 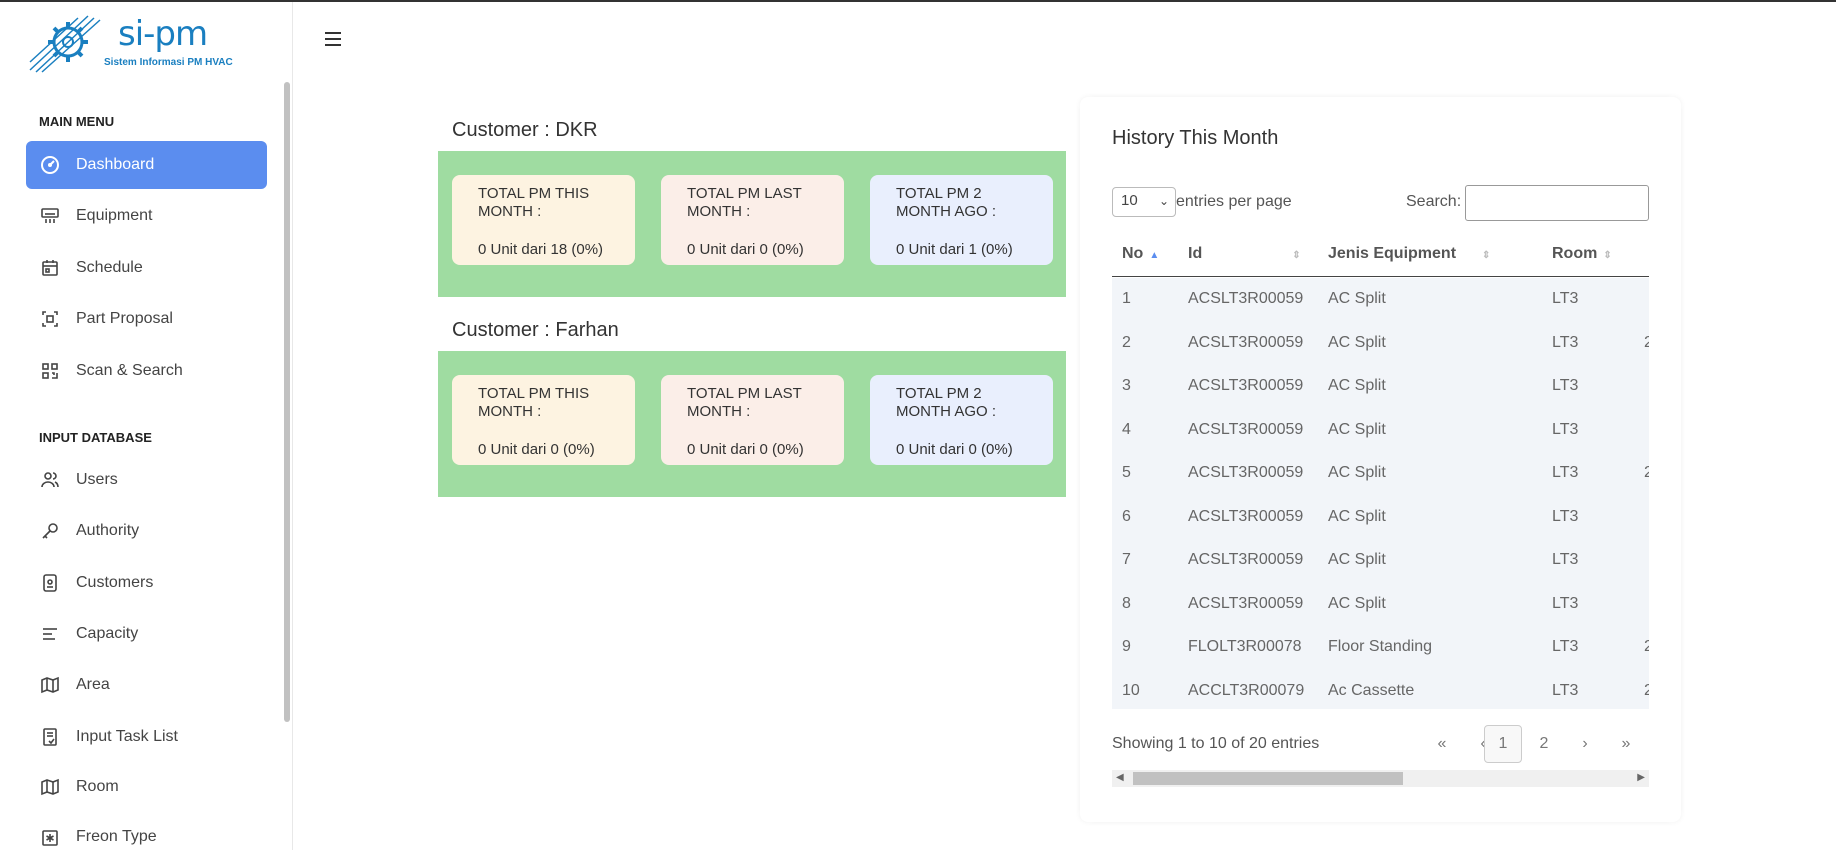 What do you see at coordinates (1380, 343) in the screenshot?
I see `table-row: 2 ACSLT3R00059 AC Split LT3 2` at bounding box center [1380, 343].